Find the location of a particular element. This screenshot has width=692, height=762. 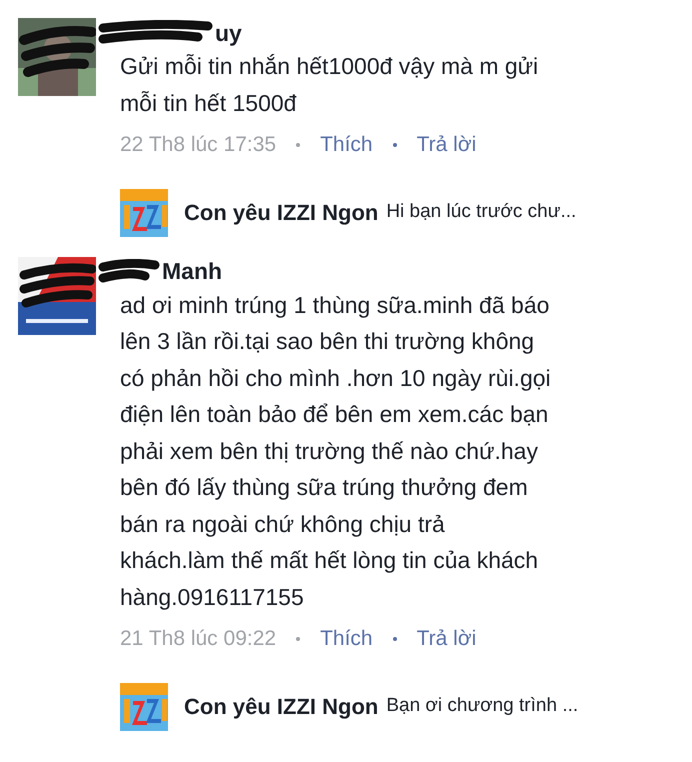

timestamp: 21 Th8 lúc 09:22 is located at coordinates (198, 639).